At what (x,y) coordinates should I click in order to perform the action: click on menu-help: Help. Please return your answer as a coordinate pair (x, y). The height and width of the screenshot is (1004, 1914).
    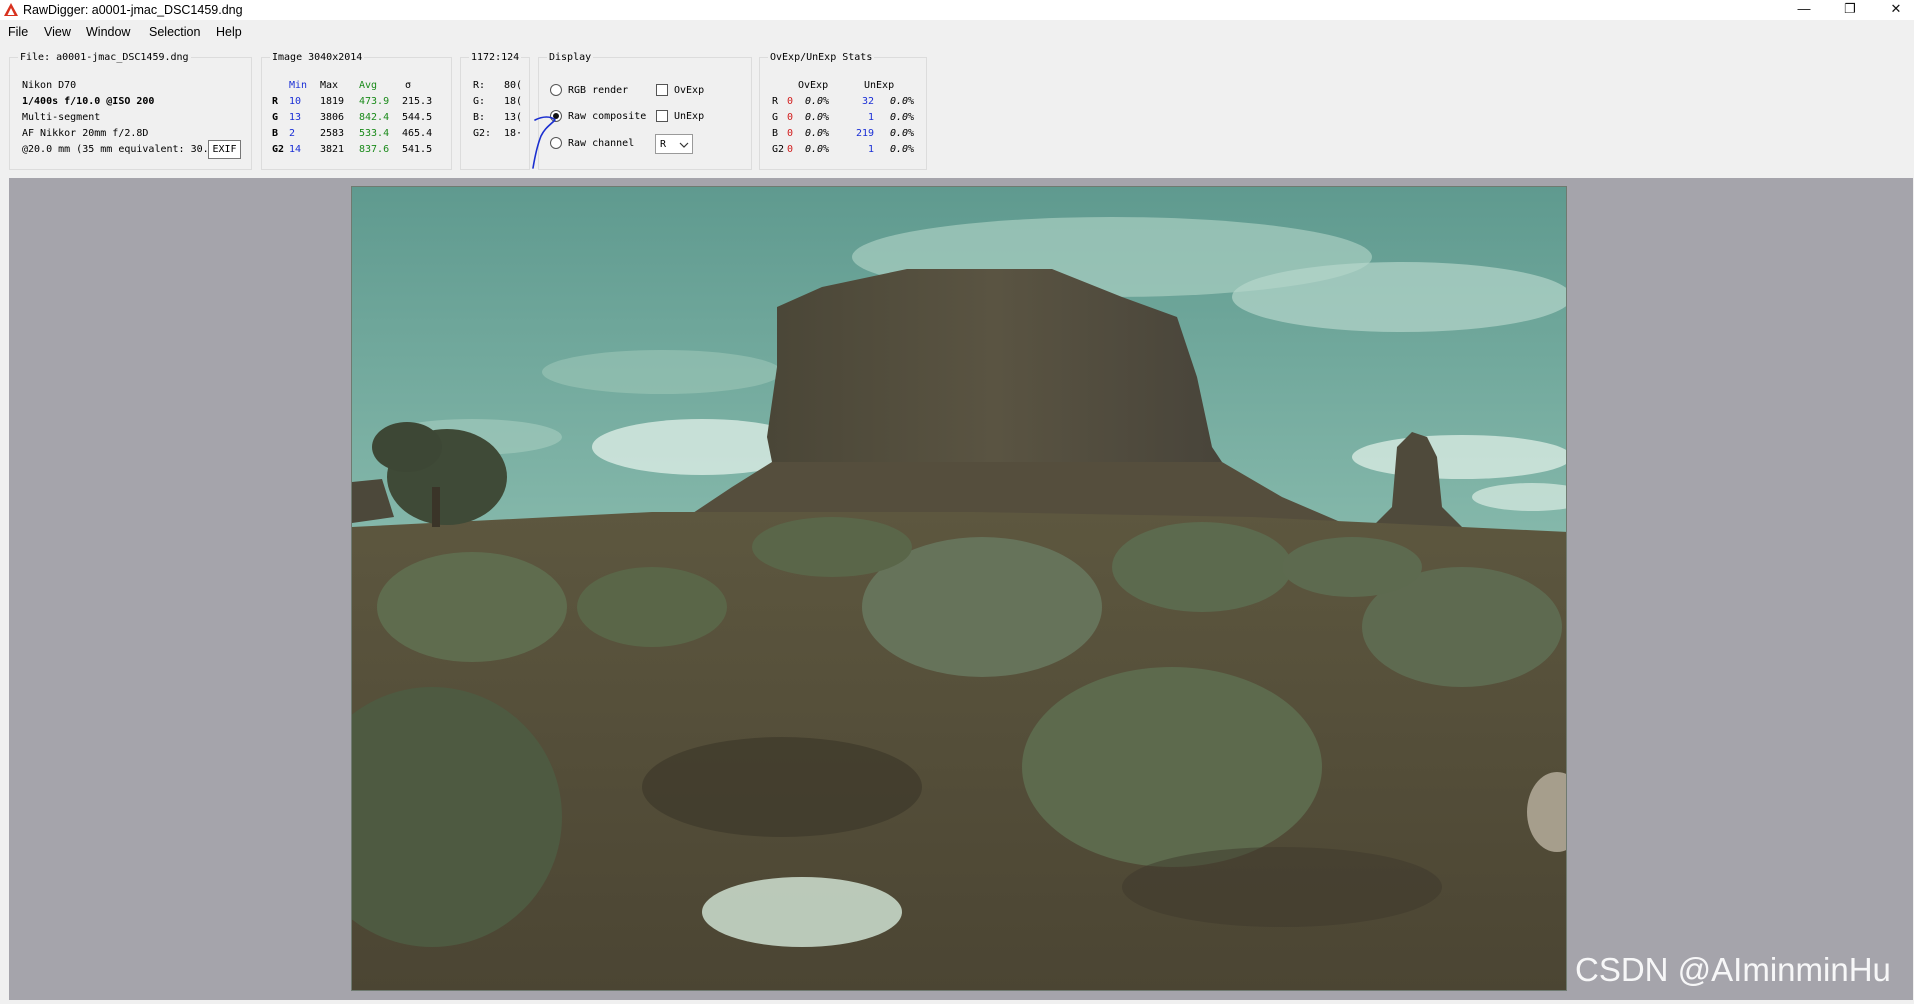
    Looking at the image, I should click on (229, 32).